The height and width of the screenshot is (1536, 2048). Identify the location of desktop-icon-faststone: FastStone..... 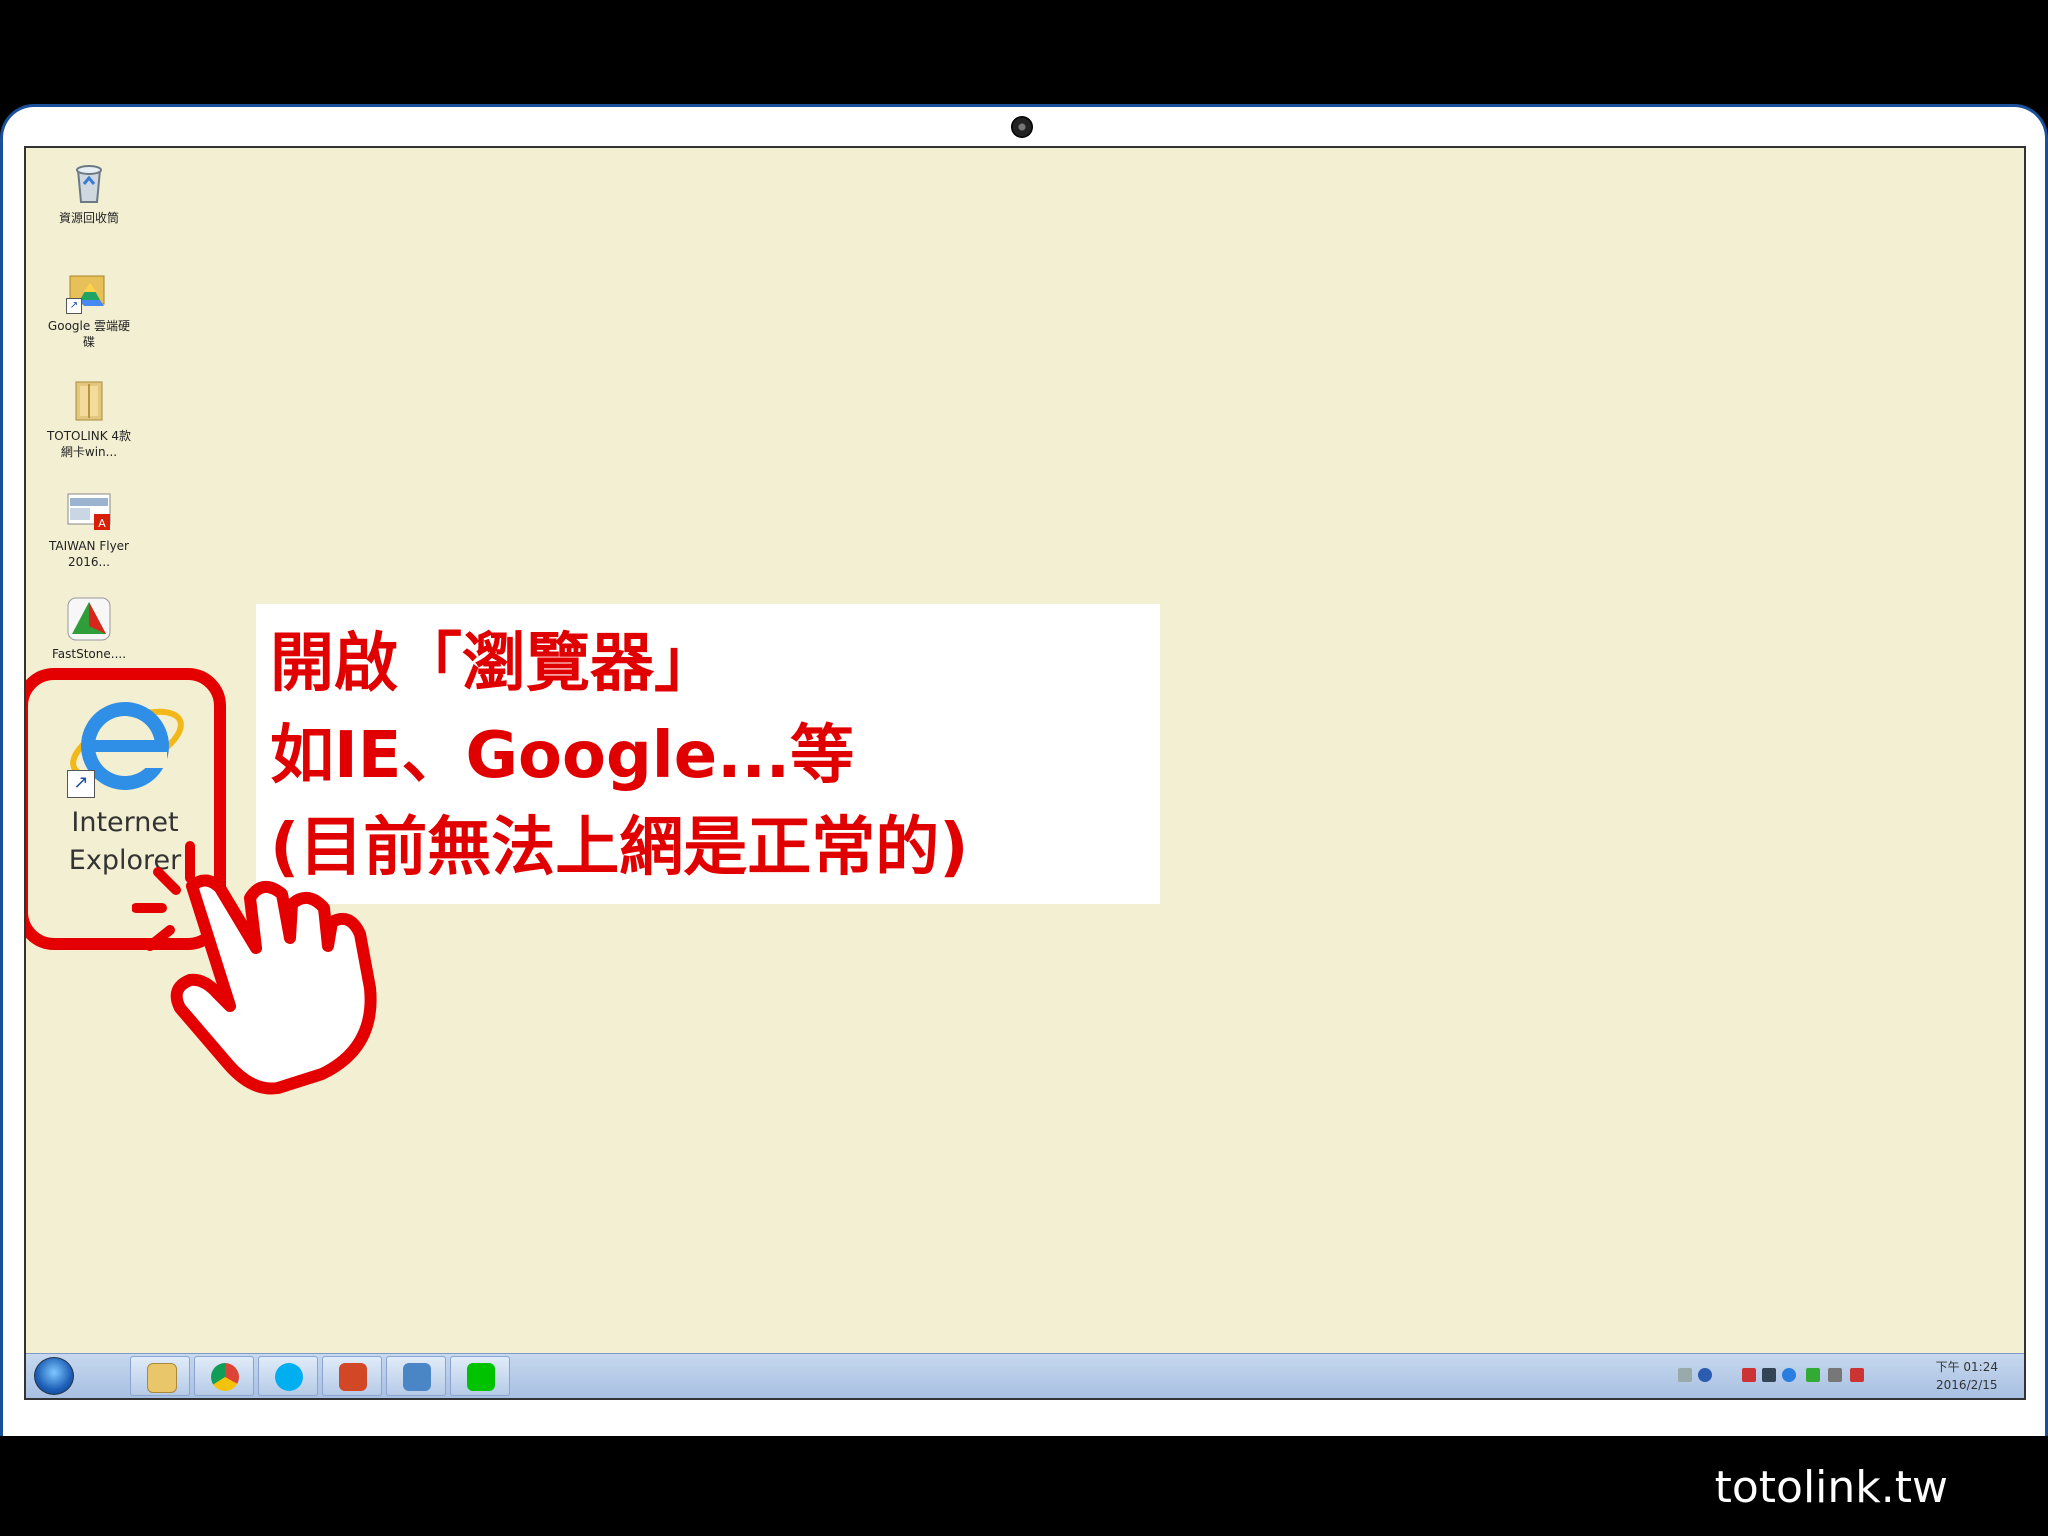
(89, 629).